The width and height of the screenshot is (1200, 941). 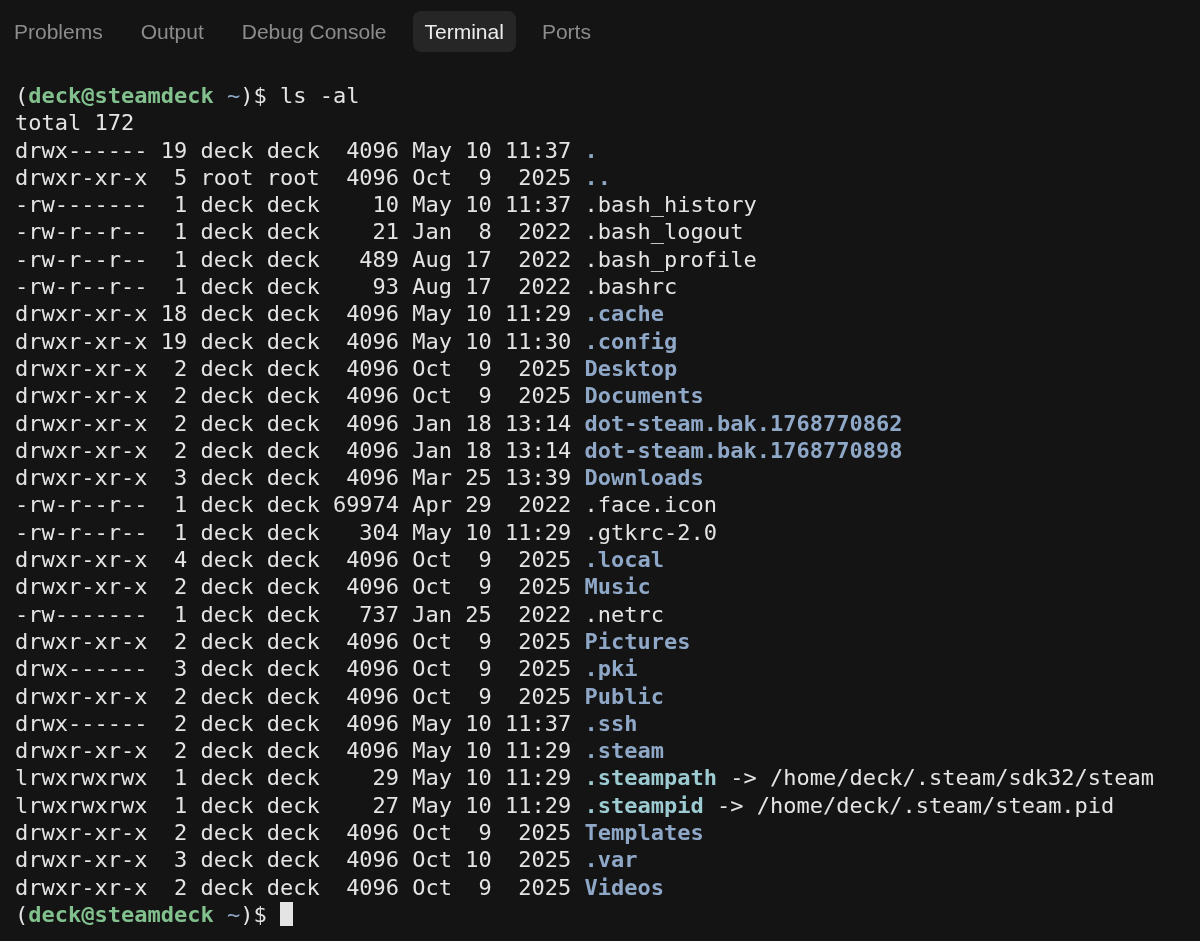 What do you see at coordinates (624, 314) in the screenshot?
I see `file-name: .cache` at bounding box center [624, 314].